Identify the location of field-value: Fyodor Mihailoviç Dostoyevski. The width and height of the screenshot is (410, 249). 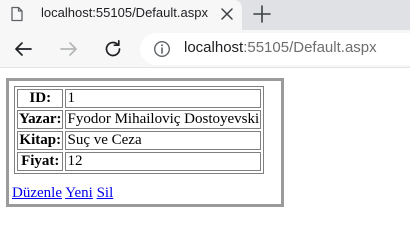
(163, 119).